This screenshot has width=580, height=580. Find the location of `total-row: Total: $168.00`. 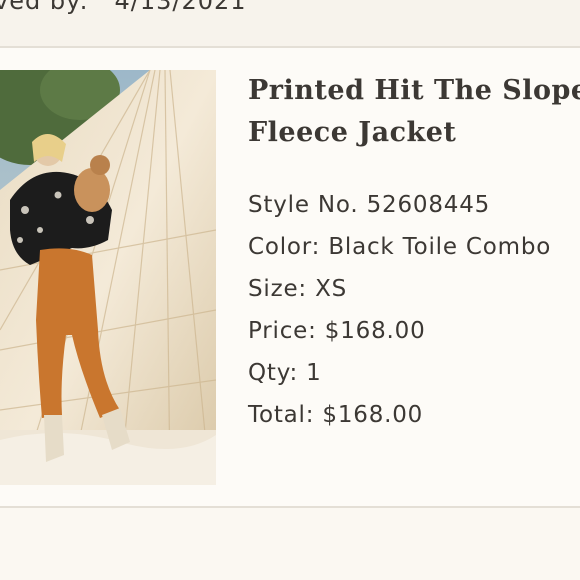

total-row: Total: $168.00 is located at coordinates (414, 415).